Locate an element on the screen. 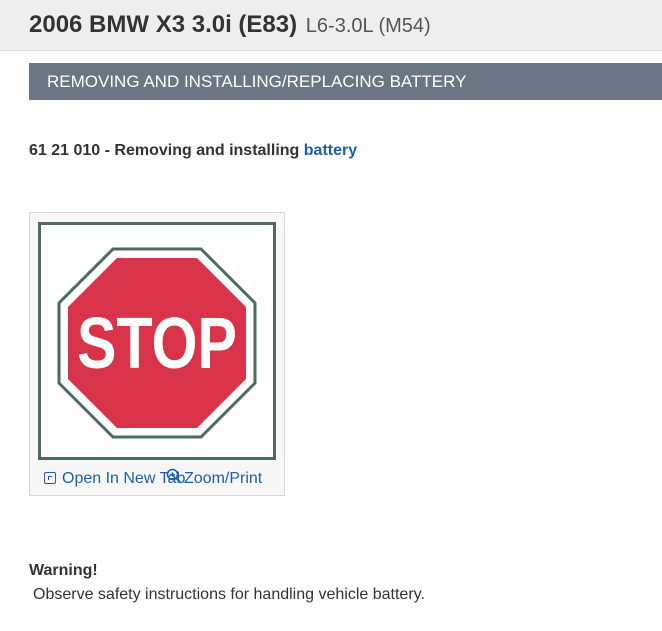 The image size is (662, 631). open-new-tab-icon is located at coordinates (50, 478).